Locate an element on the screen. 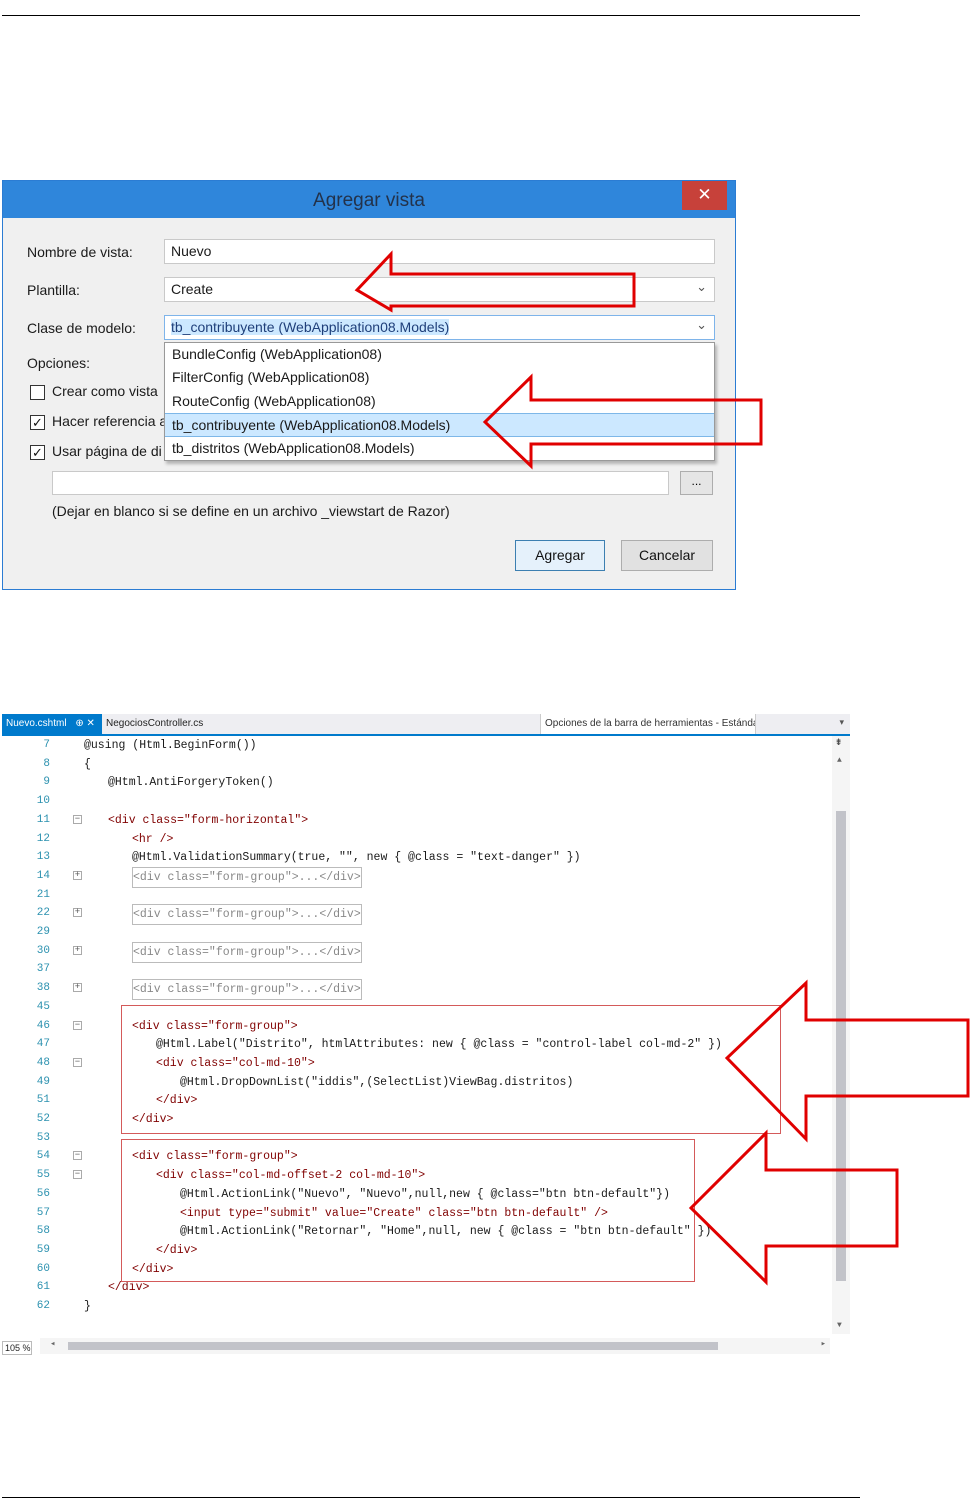 This screenshot has height=1512, width=970. code-line: 12 <hr /> is located at coordinates (417, 839).